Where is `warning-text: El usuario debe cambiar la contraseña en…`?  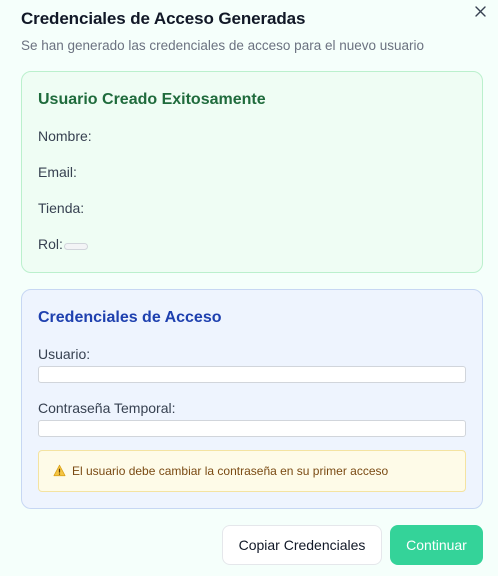 warning-text: El usuario debe cambiar la contraseña en… is located at coordinates (230, 471).